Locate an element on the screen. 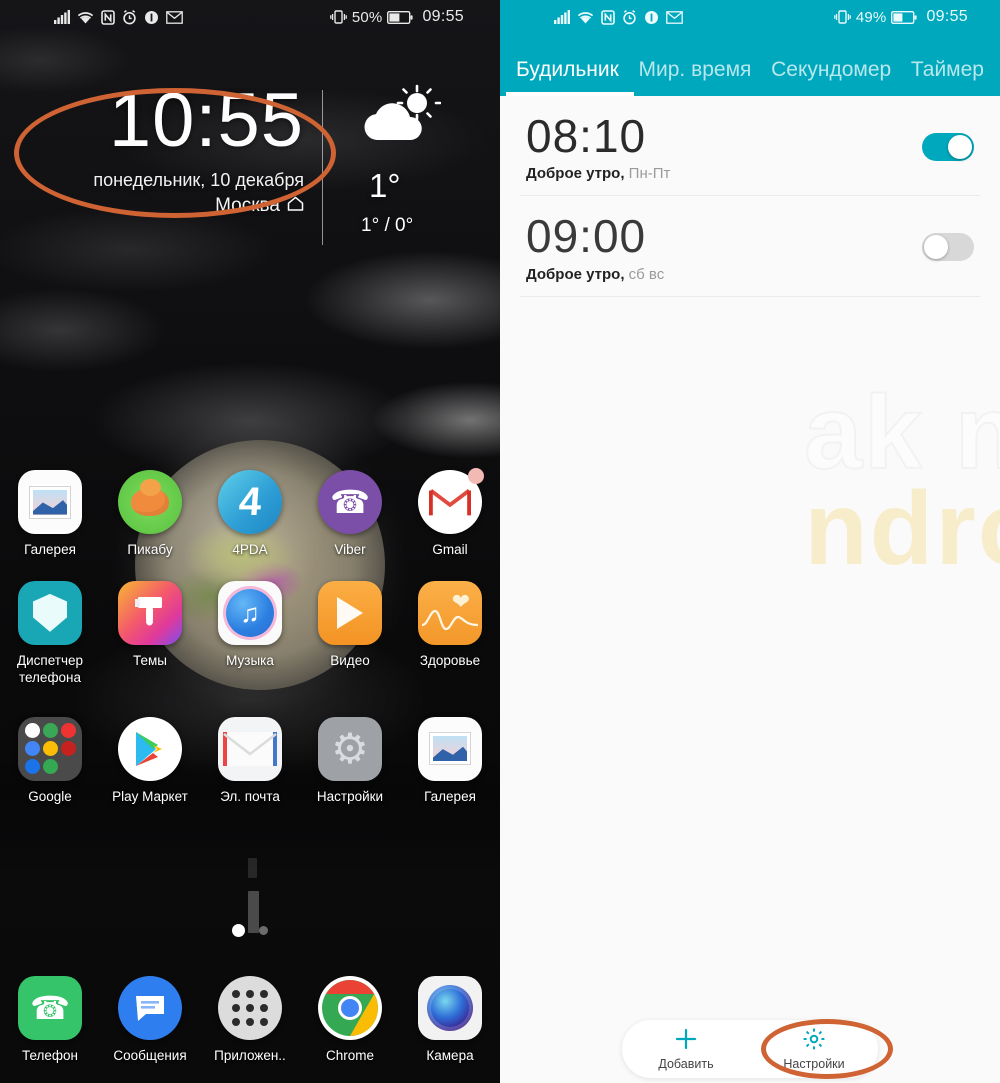 This screenshot has width=1000, height=1083. themes-icon is located at coordinates (150, 612).